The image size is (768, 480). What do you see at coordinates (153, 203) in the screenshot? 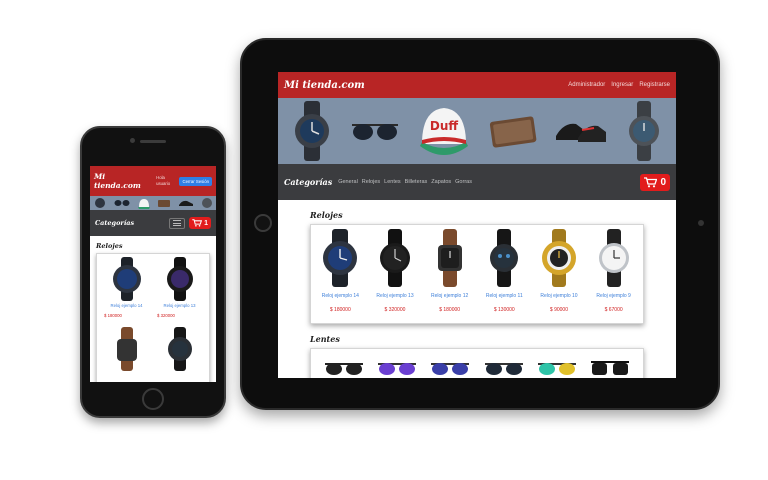
I see `hero-banner` at bounding box center [153, 203].